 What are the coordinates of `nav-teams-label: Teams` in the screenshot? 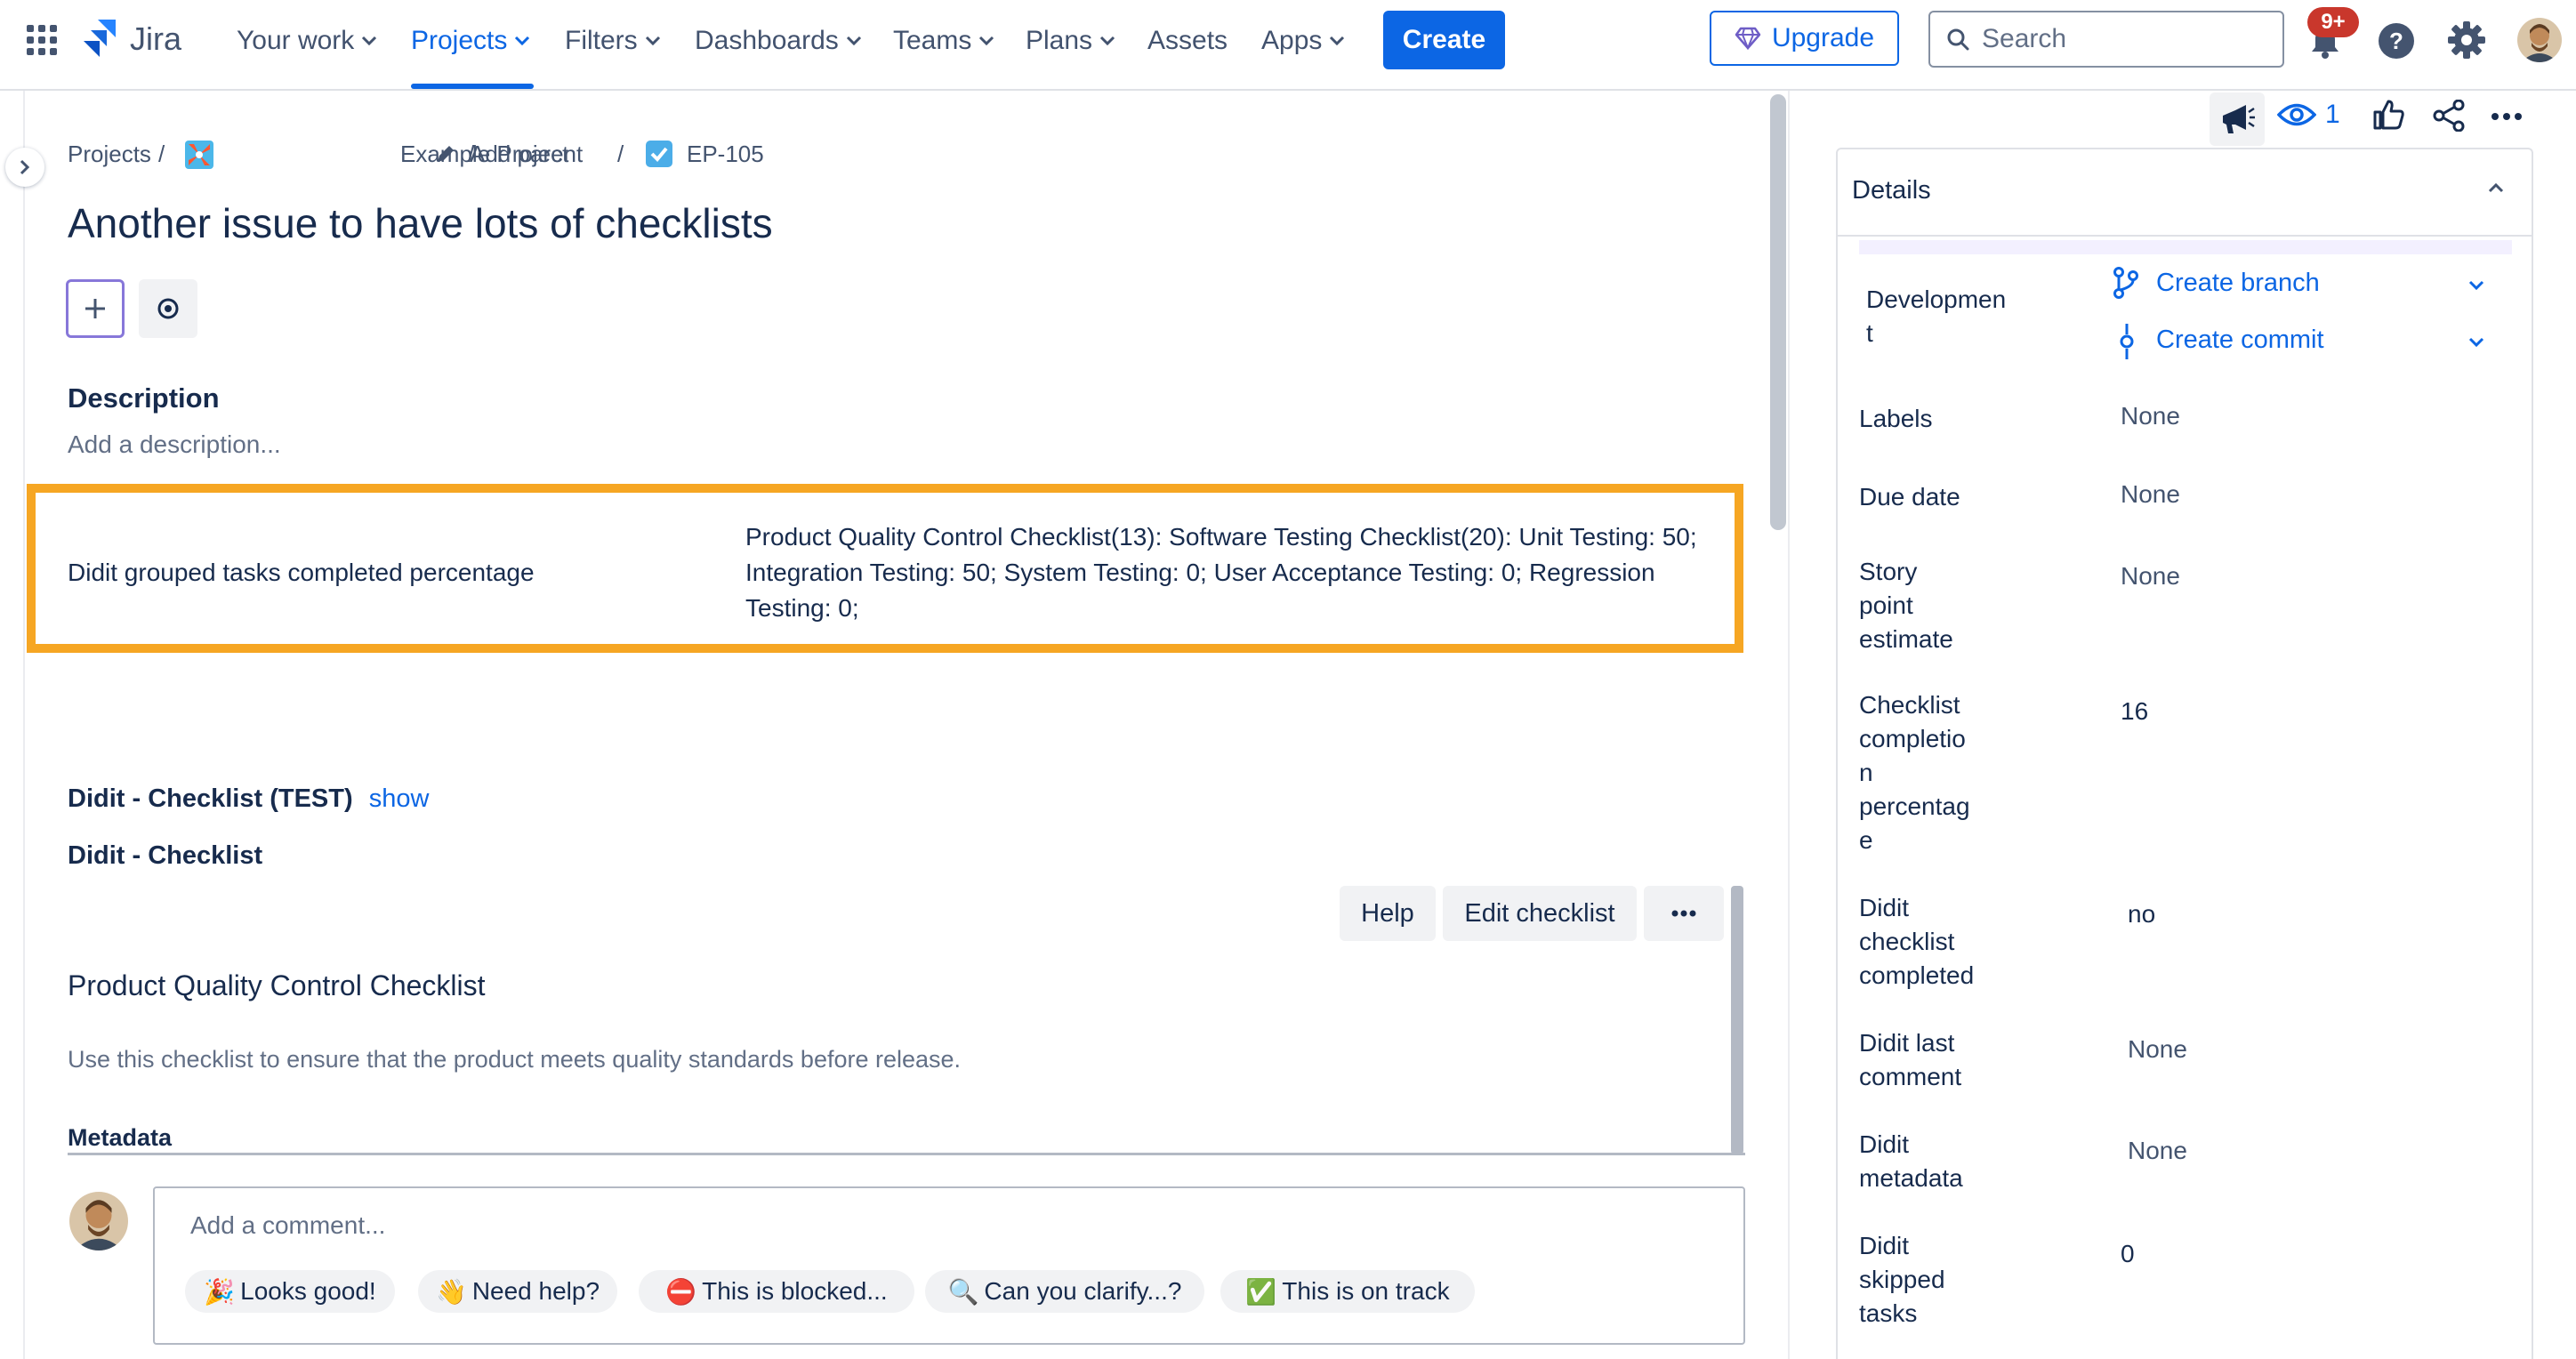 It's located at (932, 40).